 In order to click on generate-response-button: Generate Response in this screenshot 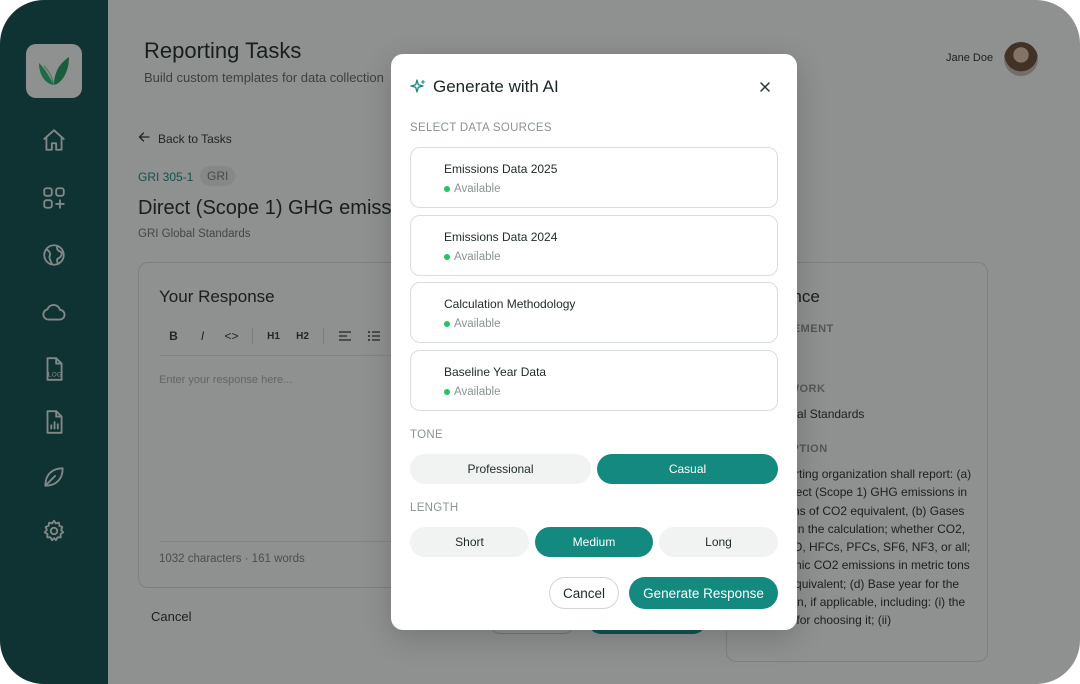, I will do `click(703, 593)`.